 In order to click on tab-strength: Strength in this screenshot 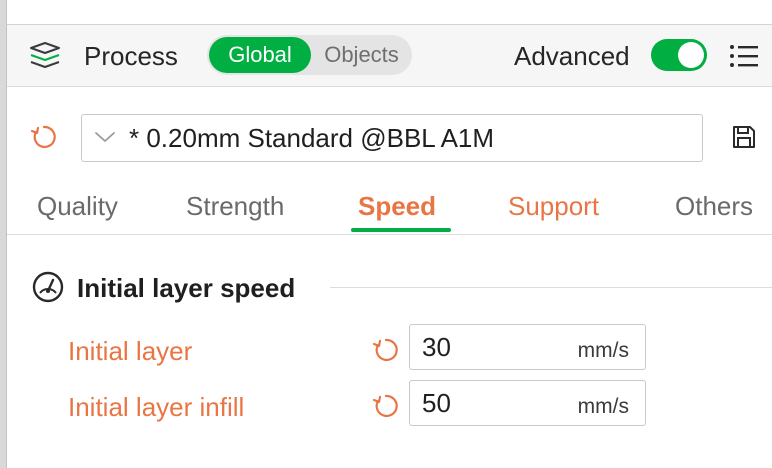, I will do `click(235, 206)`.